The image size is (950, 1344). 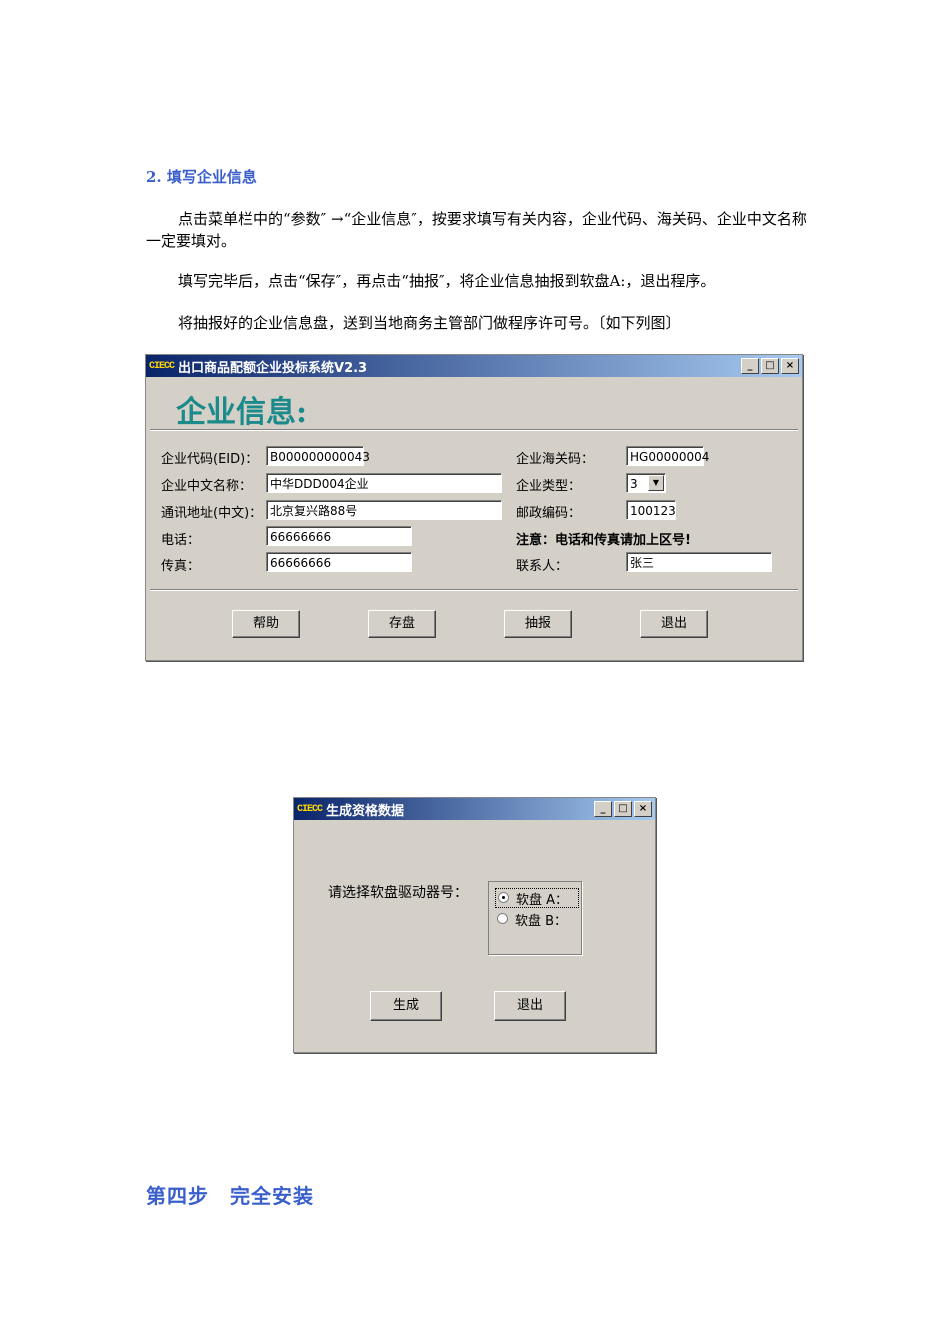 I want to click on type-value: 3, so click(x=634, y=484).